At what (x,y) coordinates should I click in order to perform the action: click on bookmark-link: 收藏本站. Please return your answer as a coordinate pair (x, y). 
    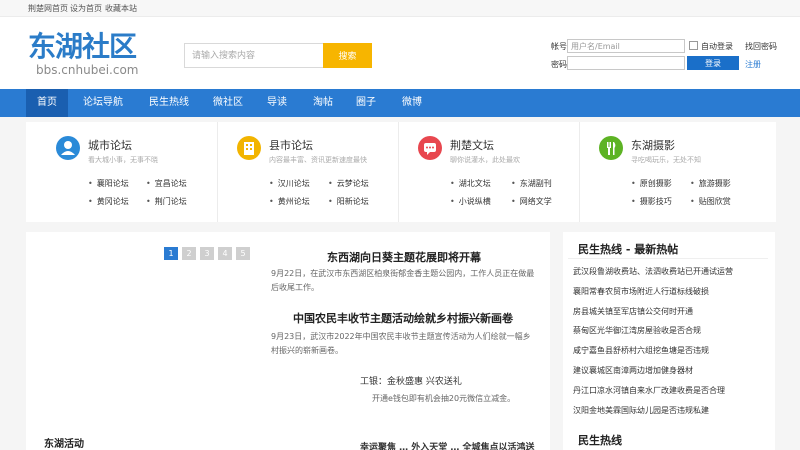
    Looking at the image, I should click on (121, 8).